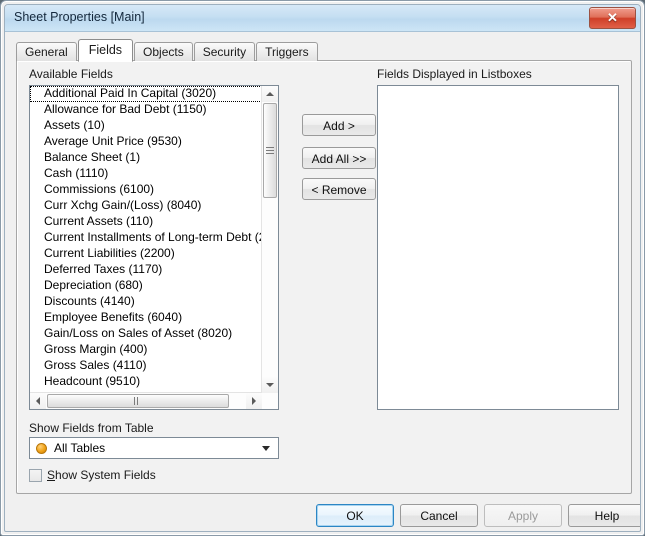 The image size is (645, 536). I want to click on scroll-down-button, so click(270, 385).